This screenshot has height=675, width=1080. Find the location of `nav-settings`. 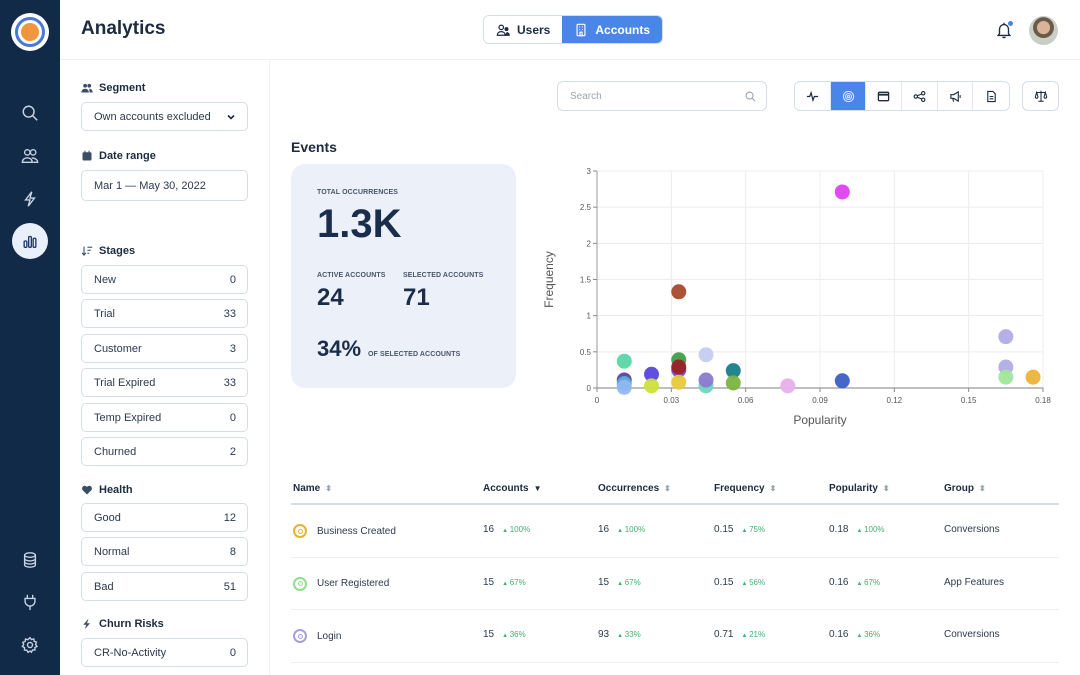

nav-settings is located at coordinates (30, 645).